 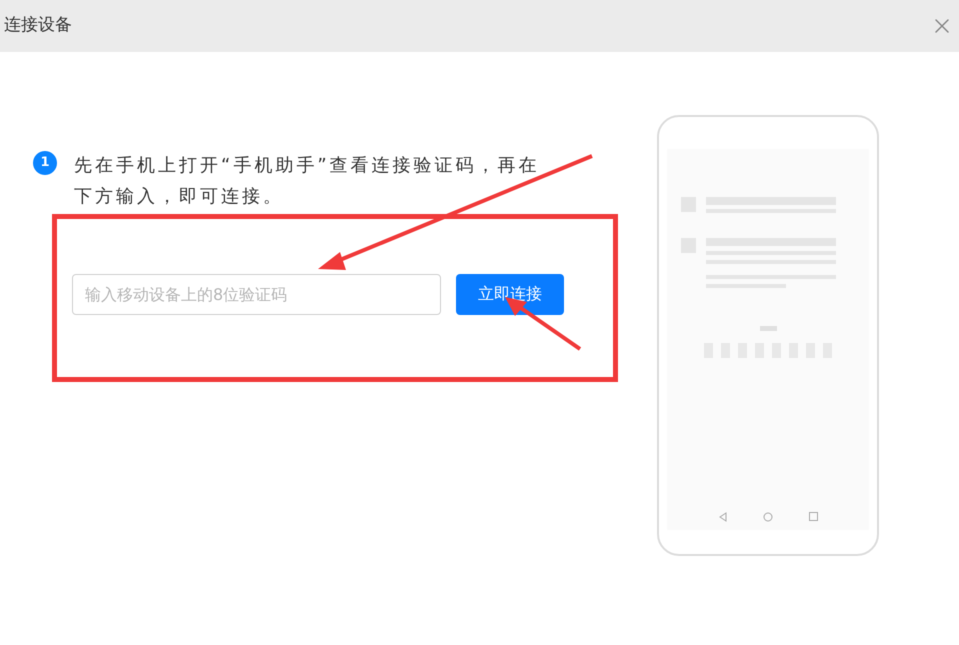 What do you see at coordinates (307, 181) in the screenshot?
I see `instruction-text: 先在手机上打开“手机助手”查看连接验证码，再在下方输入，即可连接。` at bounding box center [307, 181].